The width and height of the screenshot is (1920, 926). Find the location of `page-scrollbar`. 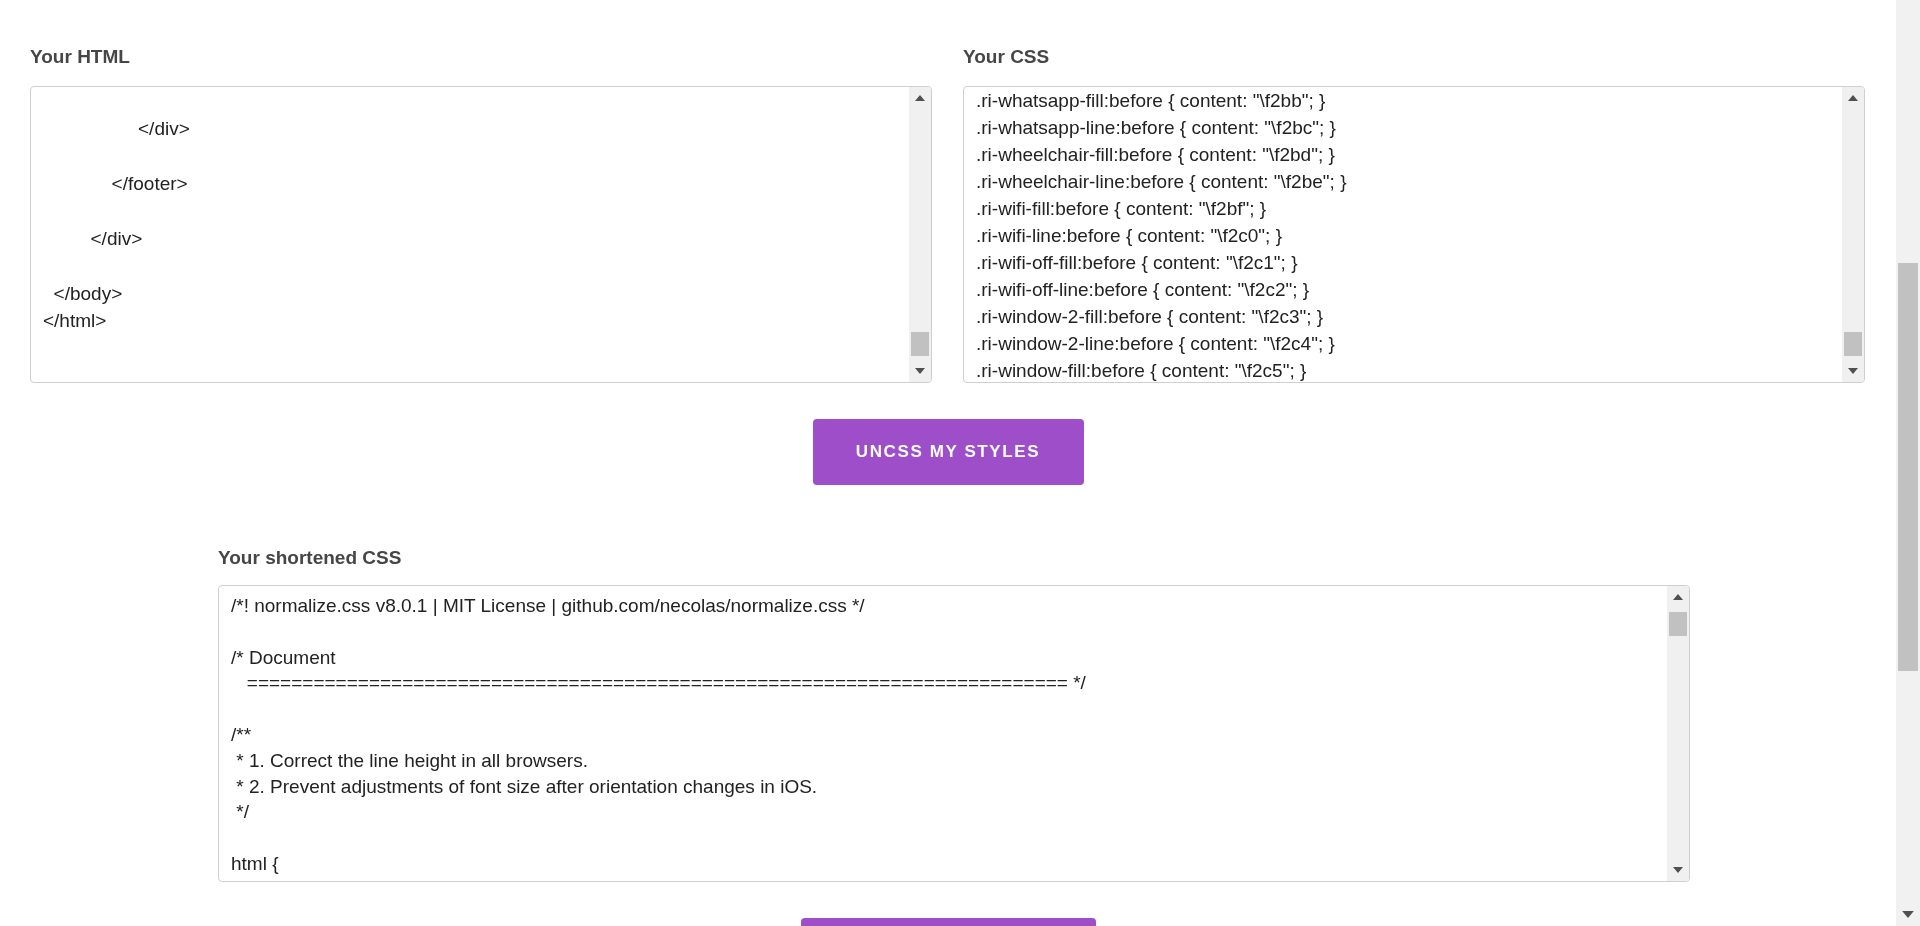

page-scrollbar is located at coordinates (1908, 463).